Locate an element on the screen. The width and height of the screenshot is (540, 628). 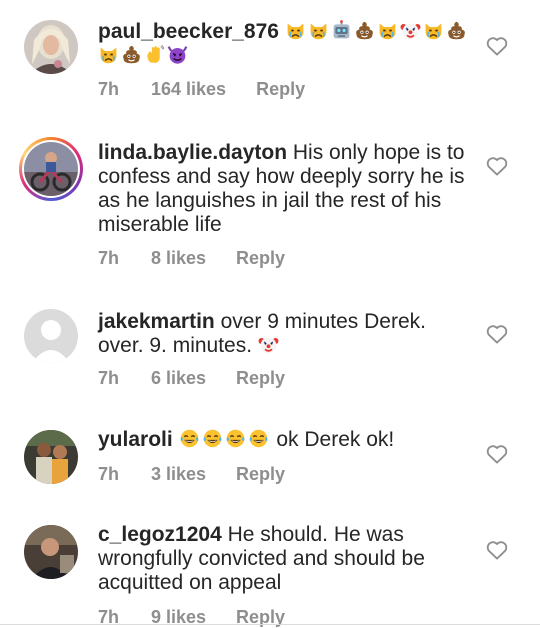
comment-meta: 7h 164 likes Reply is located at coordinates (201, 89).